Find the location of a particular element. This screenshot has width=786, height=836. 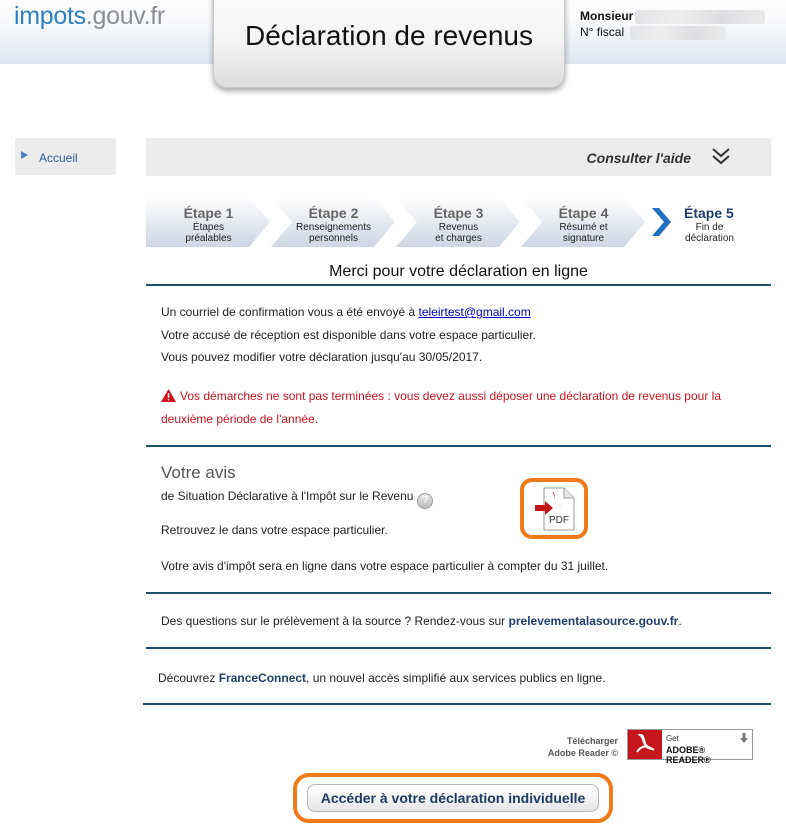

user-info: Monsieur N° fiscal is located at coordinates (673, 24).